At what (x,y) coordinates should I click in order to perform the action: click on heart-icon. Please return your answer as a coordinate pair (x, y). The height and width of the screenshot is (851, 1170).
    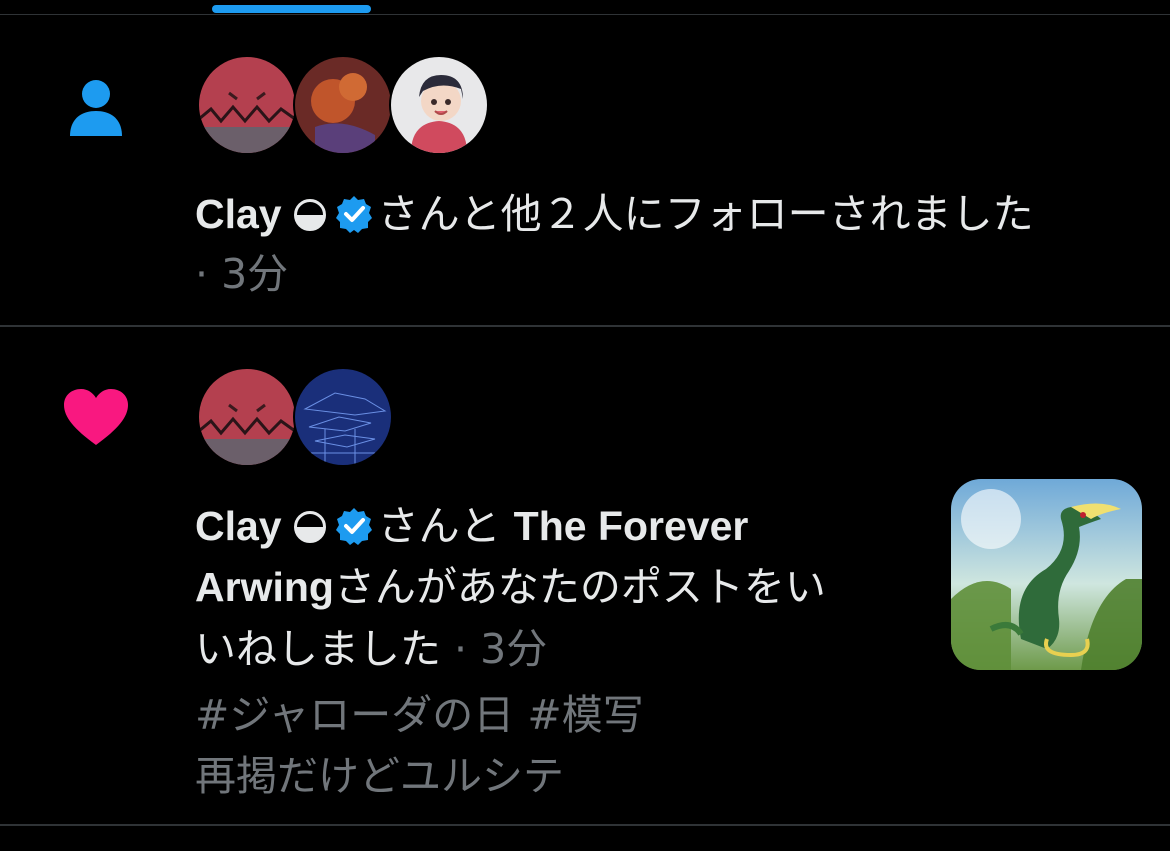
    Looking at the image, I should click on (96, 417).